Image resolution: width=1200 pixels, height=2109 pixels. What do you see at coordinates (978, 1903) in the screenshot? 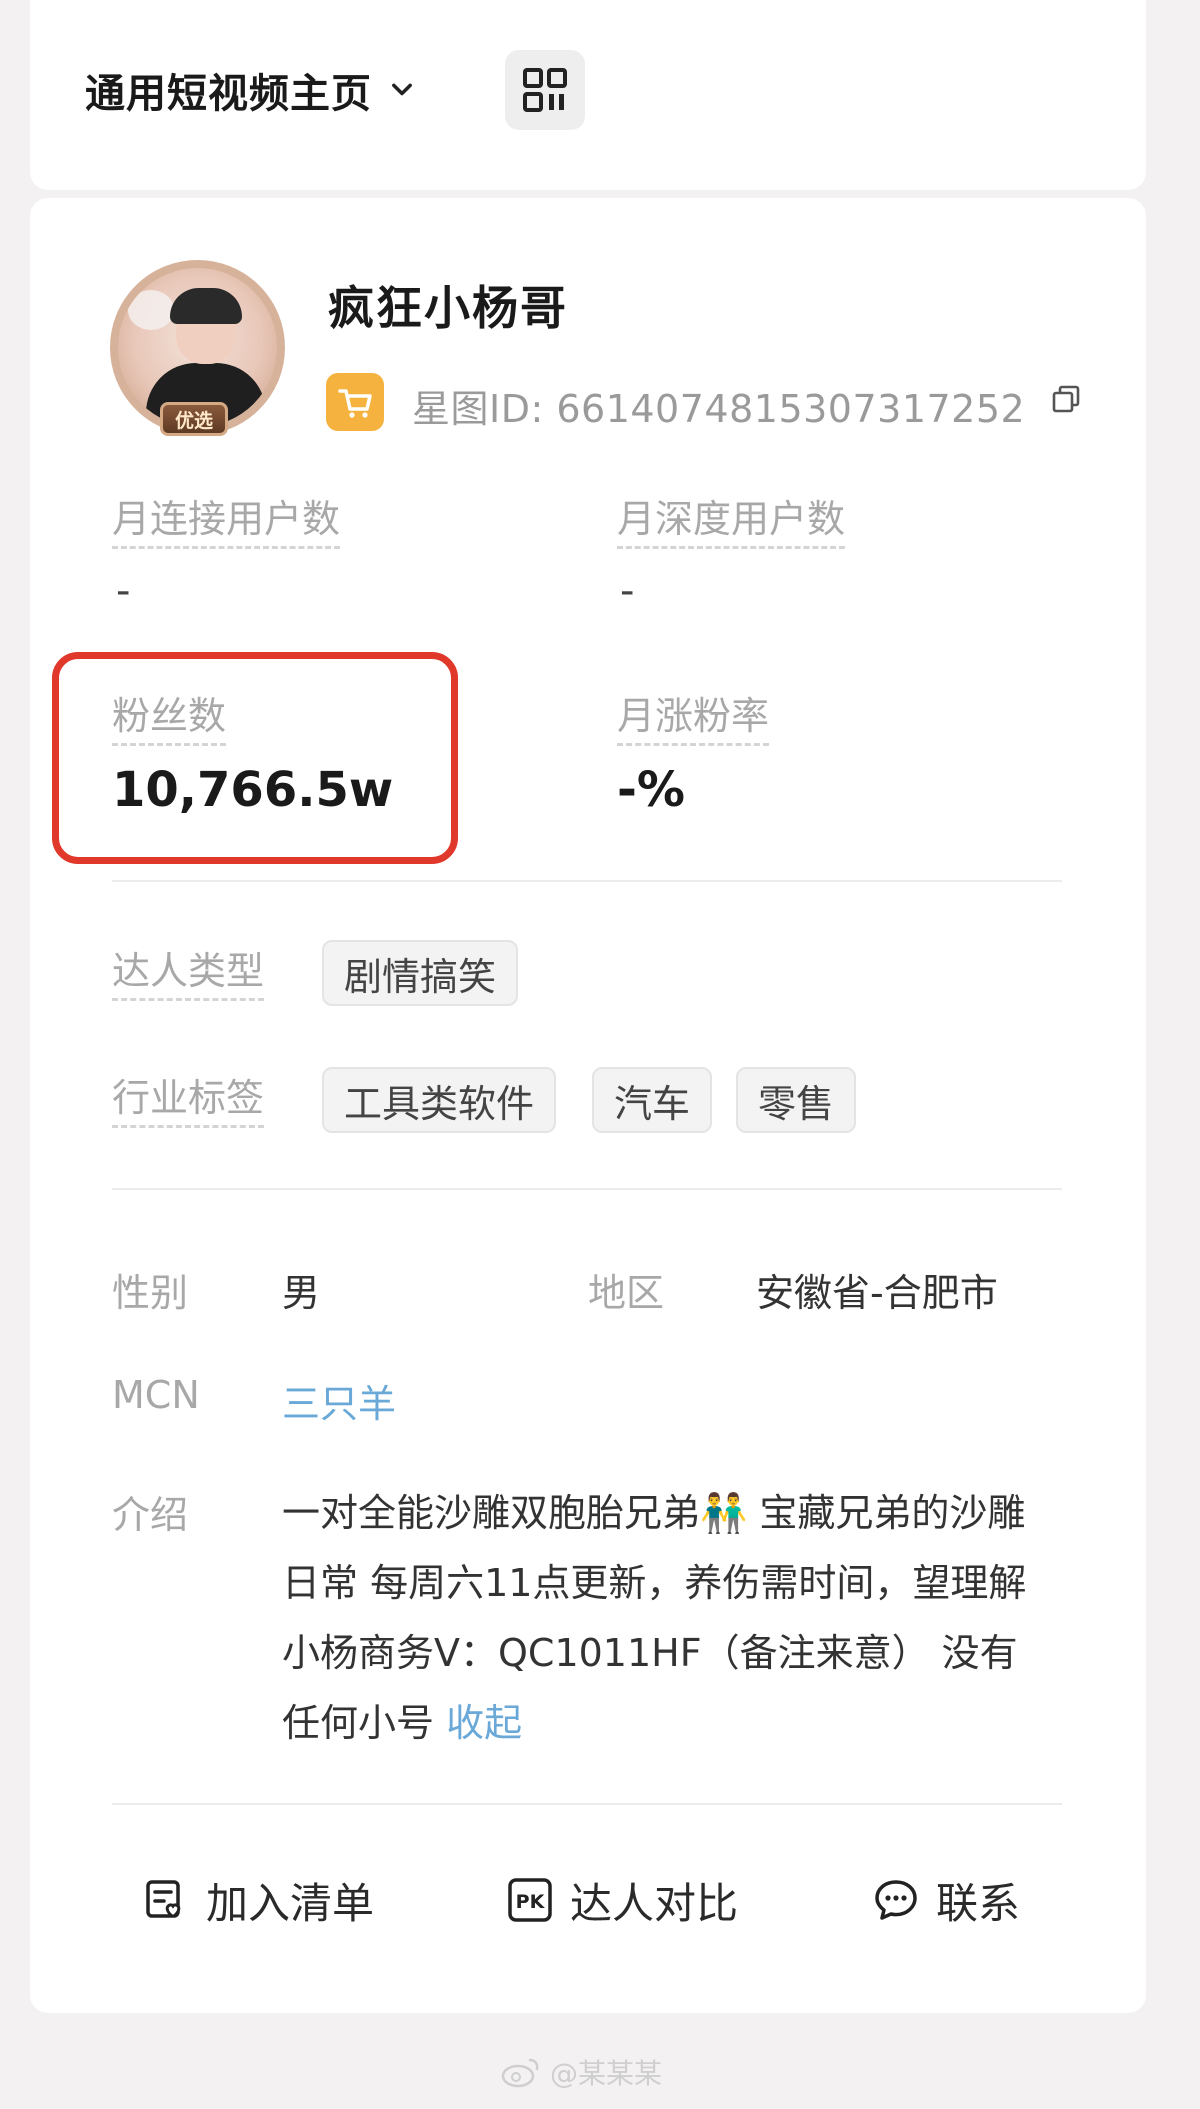
I see `contact-label: 联系` at bounding box center [978, 1903].